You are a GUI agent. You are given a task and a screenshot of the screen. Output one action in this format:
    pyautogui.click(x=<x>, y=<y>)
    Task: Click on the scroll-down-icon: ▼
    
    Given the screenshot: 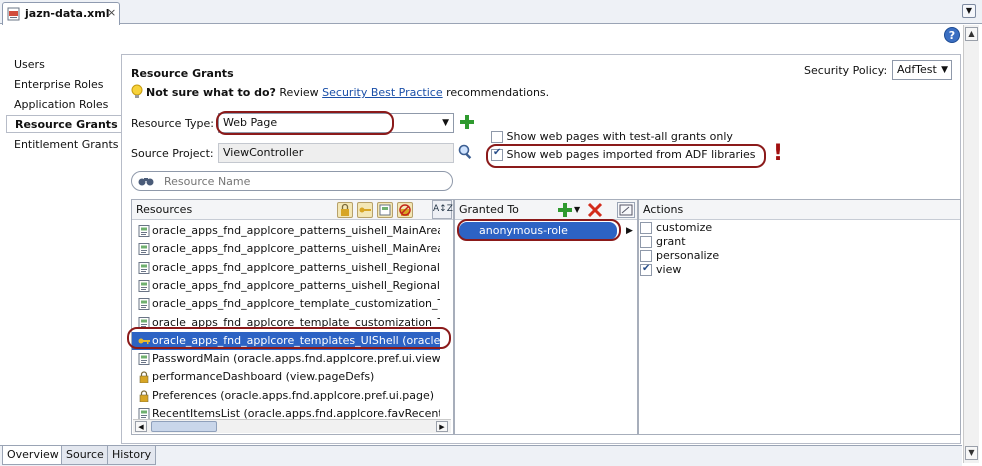 What is the action you would take?
    pyautogui.click(x=971, y=453)
    